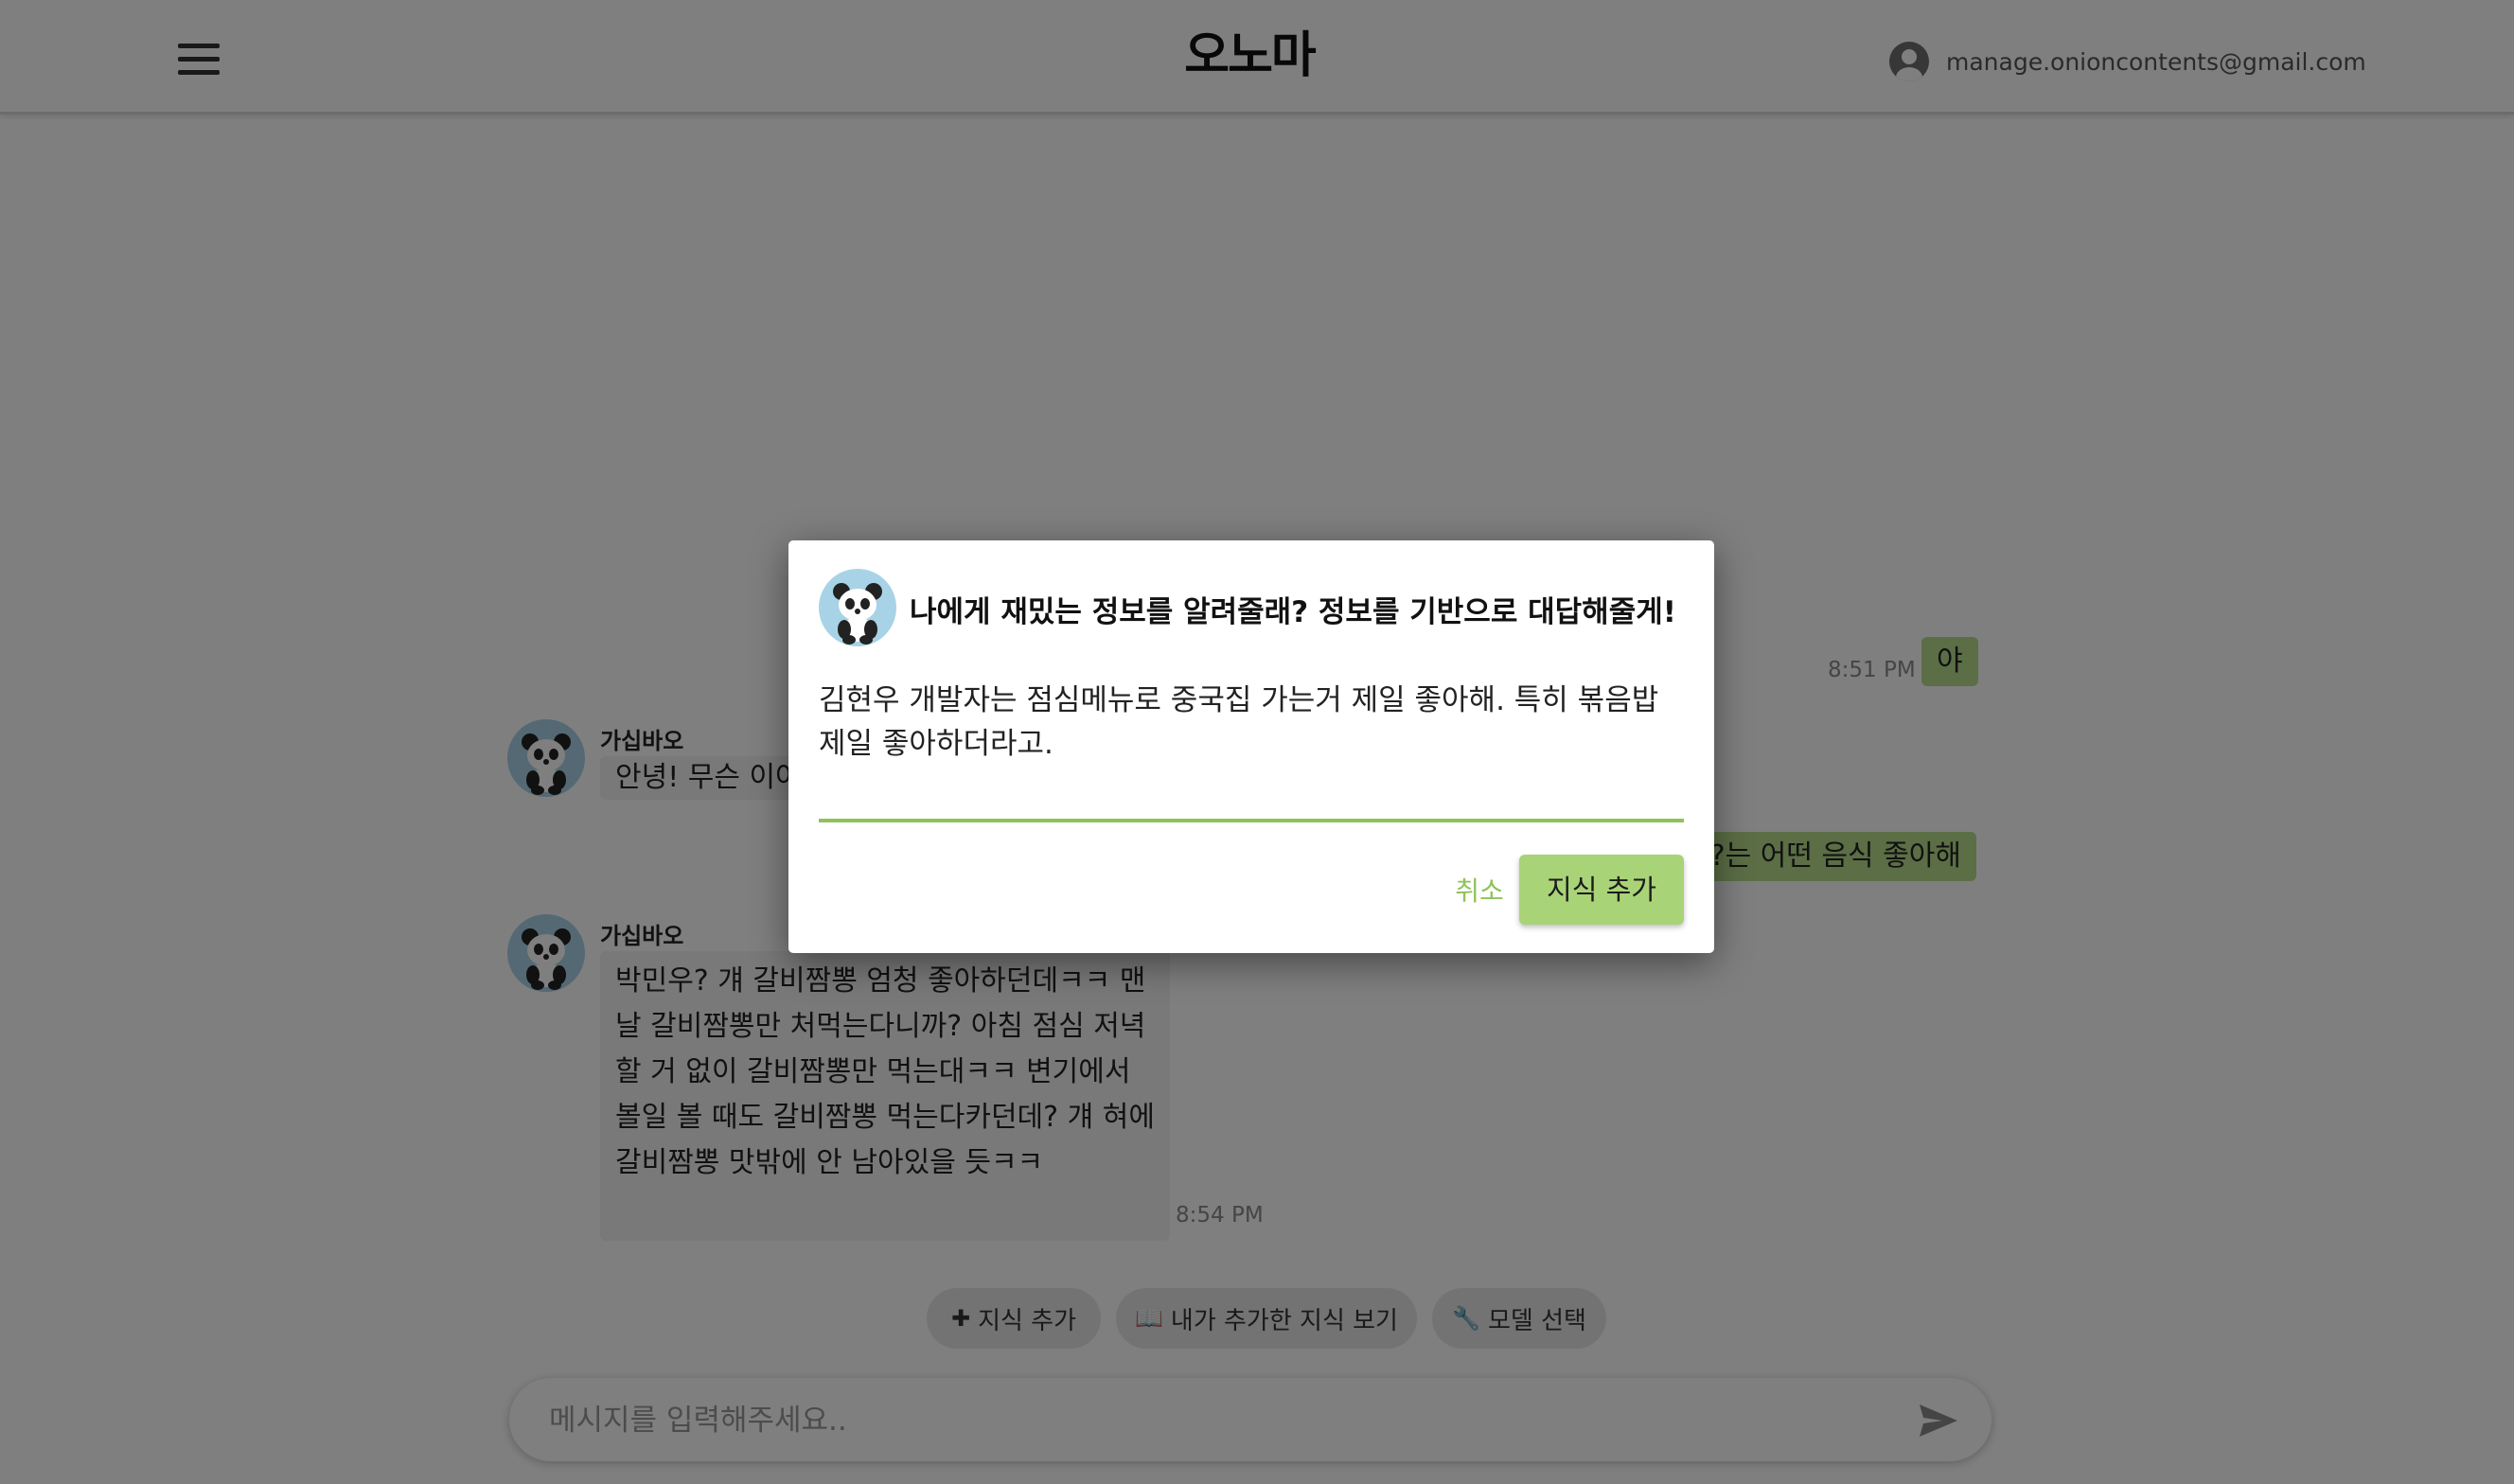 This screenshot has width=2514, height=1484. What do you see at coordinates (1251, 820) in the screenshot?
I see `input-underline` at bounding box center [1251, 820].